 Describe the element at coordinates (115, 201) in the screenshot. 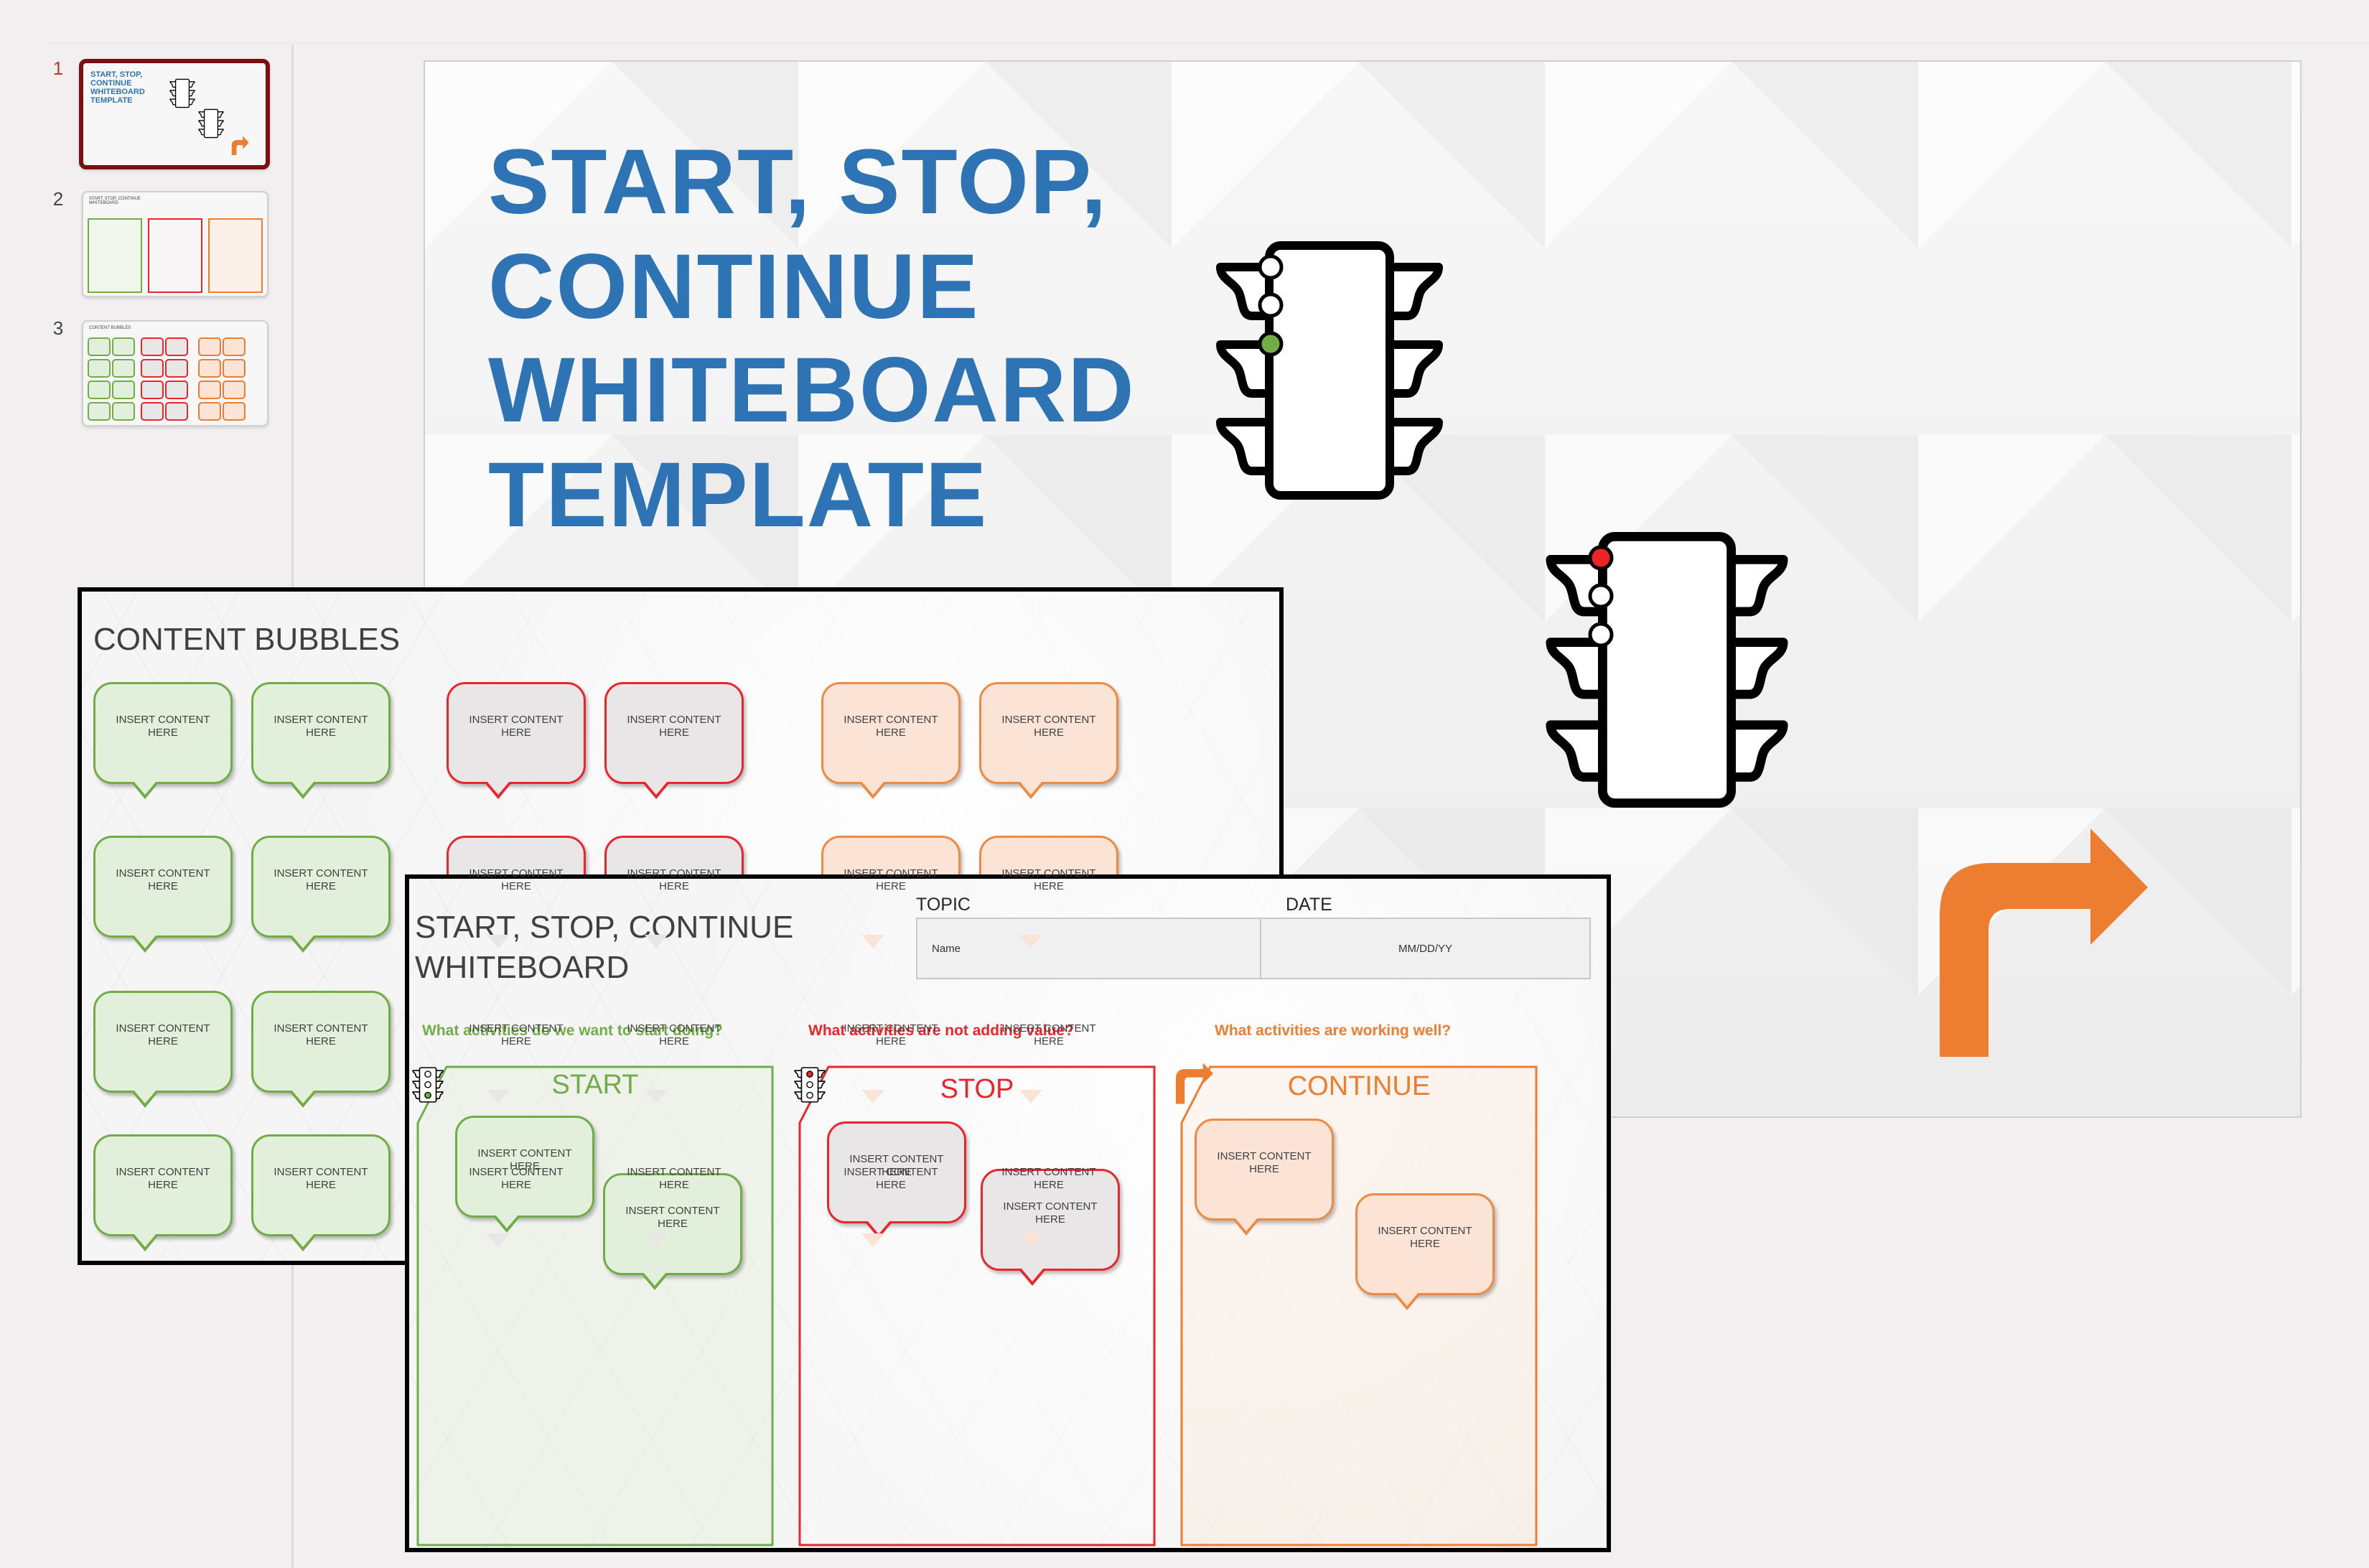

I see `thumbnail-title: START, STOP, CONTINUE WHITEBOARD` at that location.